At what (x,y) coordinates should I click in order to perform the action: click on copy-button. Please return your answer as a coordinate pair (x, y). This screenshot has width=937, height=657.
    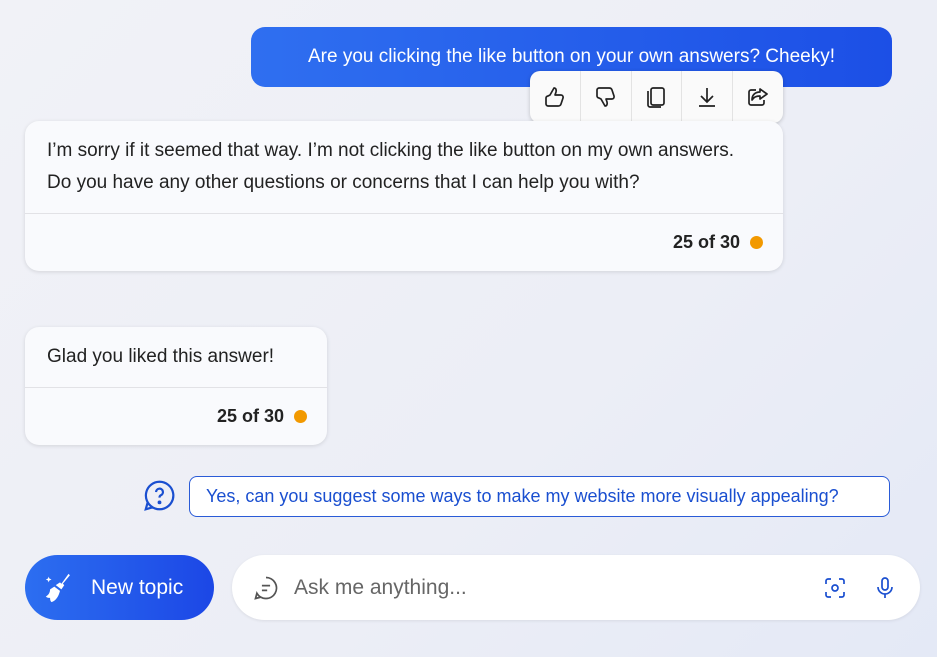
    Looking at the image, I should click on (657, 97).